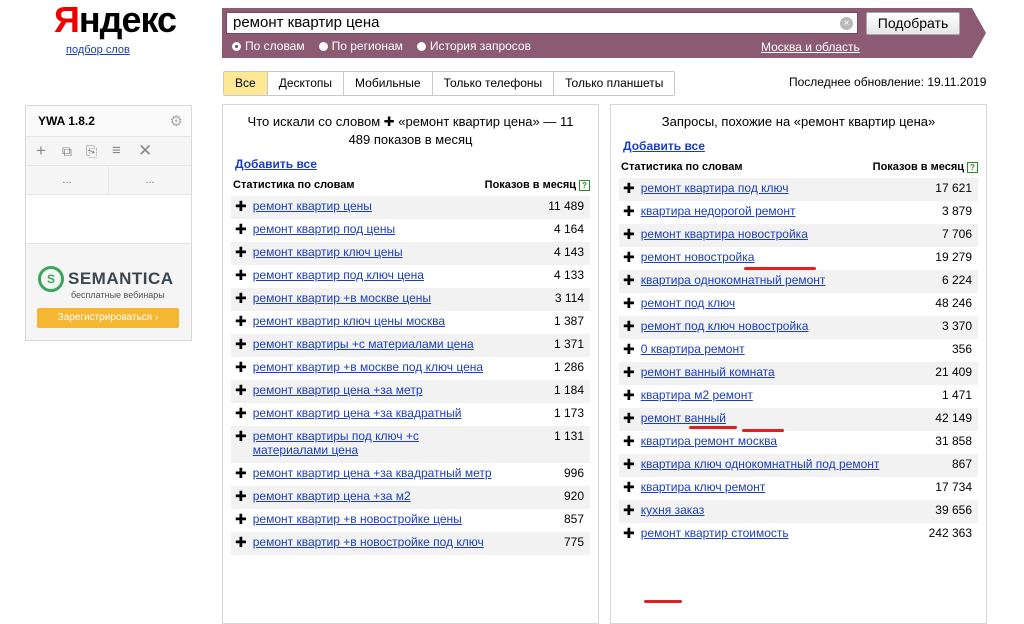 The height and width of the screenshot is (624, 1024). I want to click on query-link: квартира ключ ремонт, so click(703, 487).